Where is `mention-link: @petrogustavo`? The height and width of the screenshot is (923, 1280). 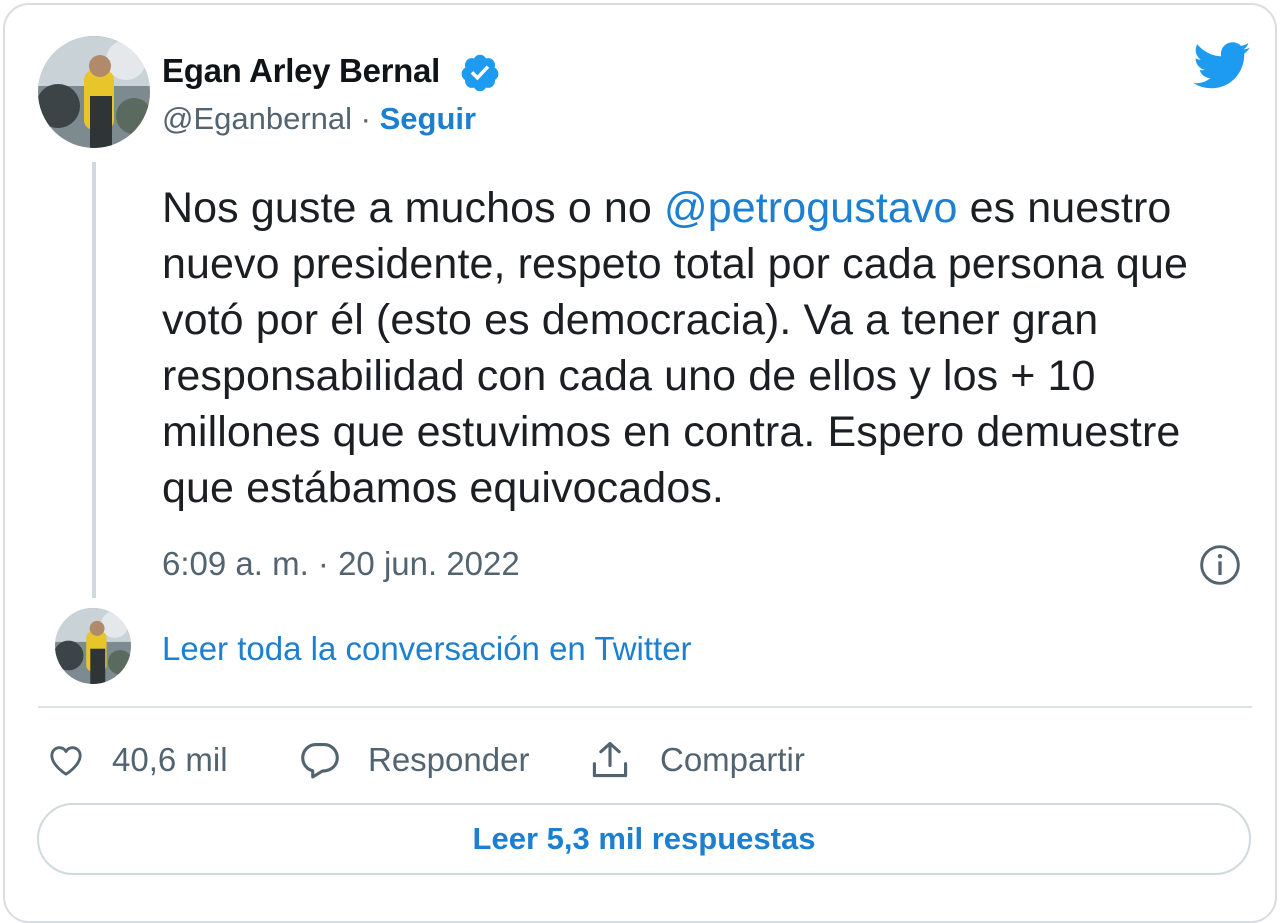
mention-link: @petrogustavo is located at coordinates (811, 208).